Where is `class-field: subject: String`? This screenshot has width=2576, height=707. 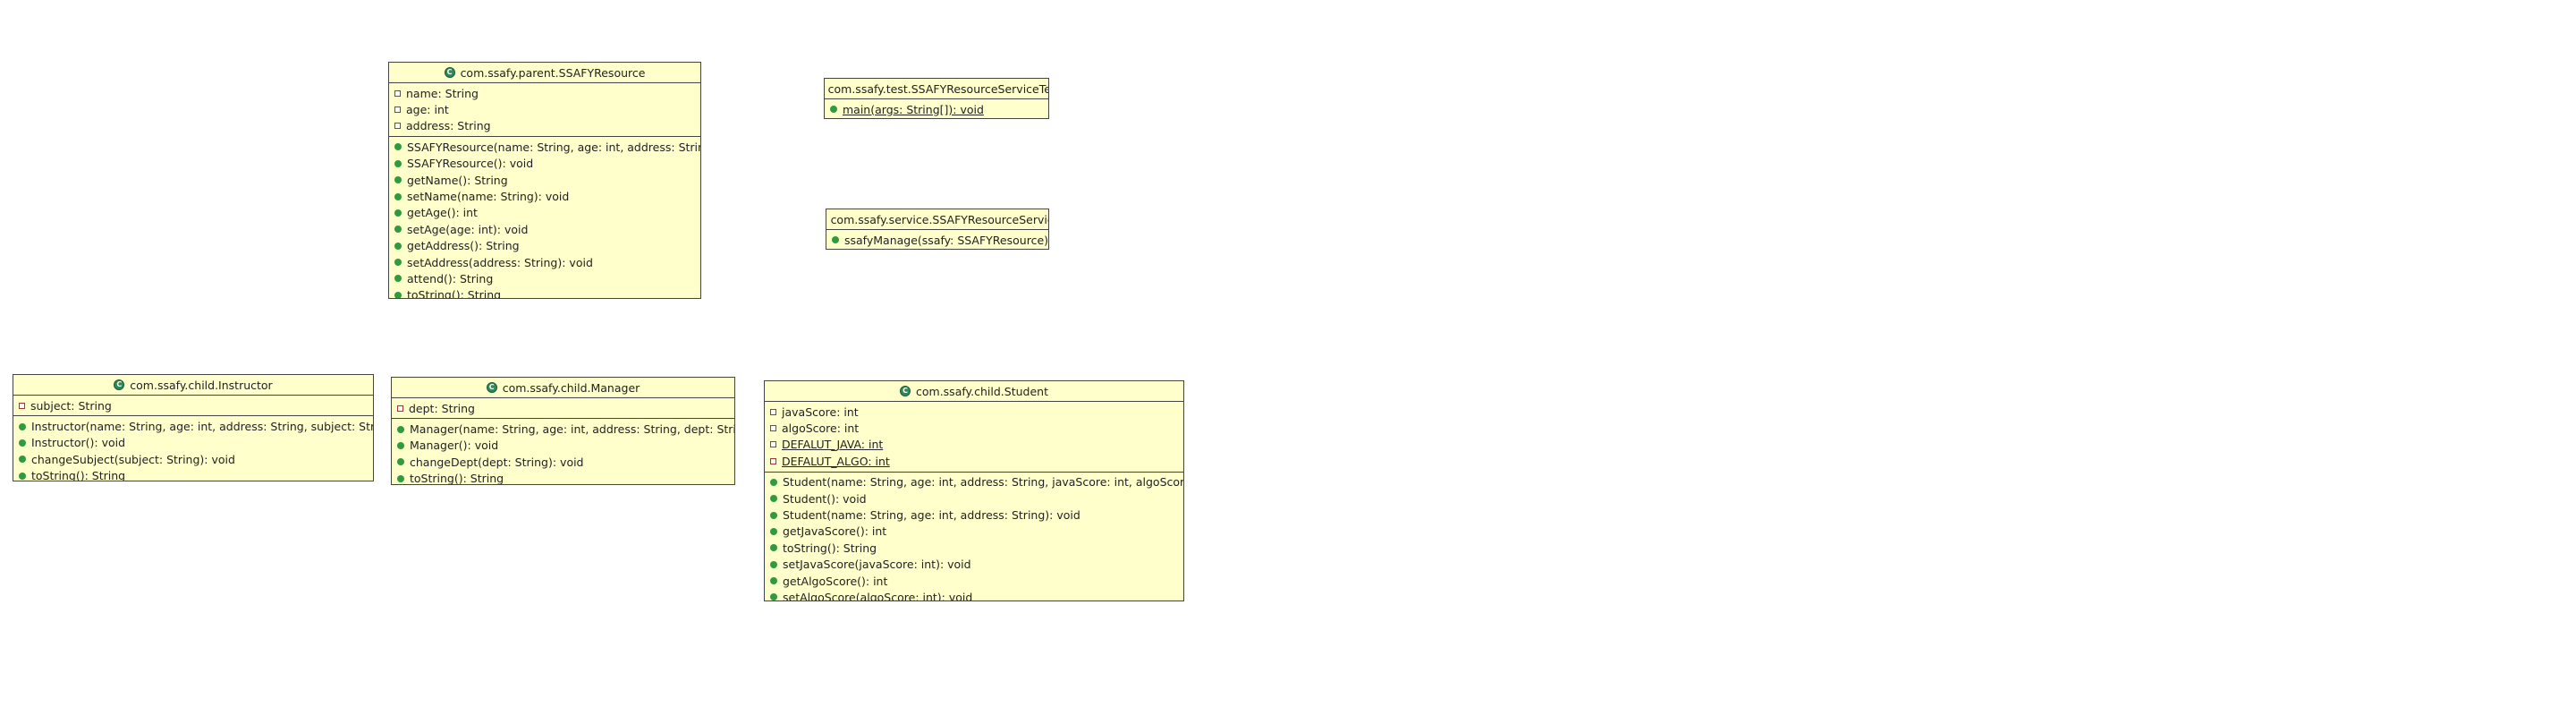
class-field: subject: String is located at coordinates (193, 405).